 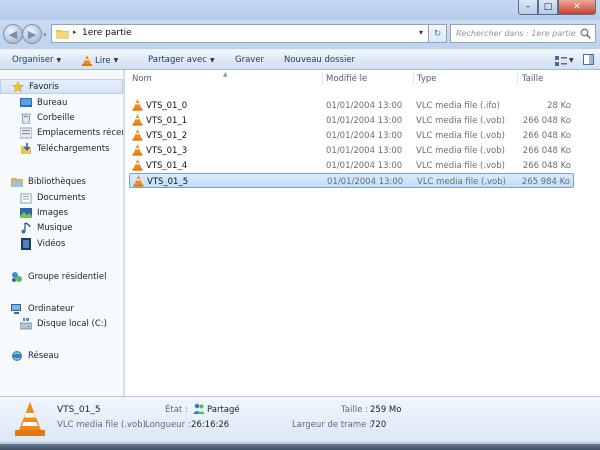 I want to click on libraries-icon, so click(x=17, y=182).